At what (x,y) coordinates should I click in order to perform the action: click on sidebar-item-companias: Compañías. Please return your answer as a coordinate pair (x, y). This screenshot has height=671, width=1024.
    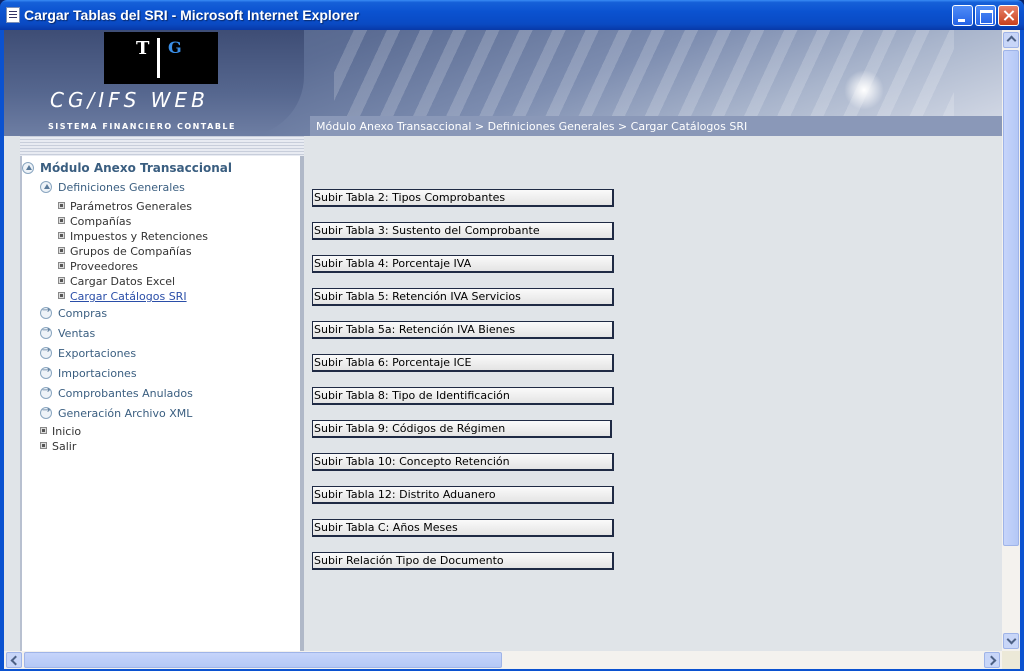
    Looking at the image, I should click on (94, 221).